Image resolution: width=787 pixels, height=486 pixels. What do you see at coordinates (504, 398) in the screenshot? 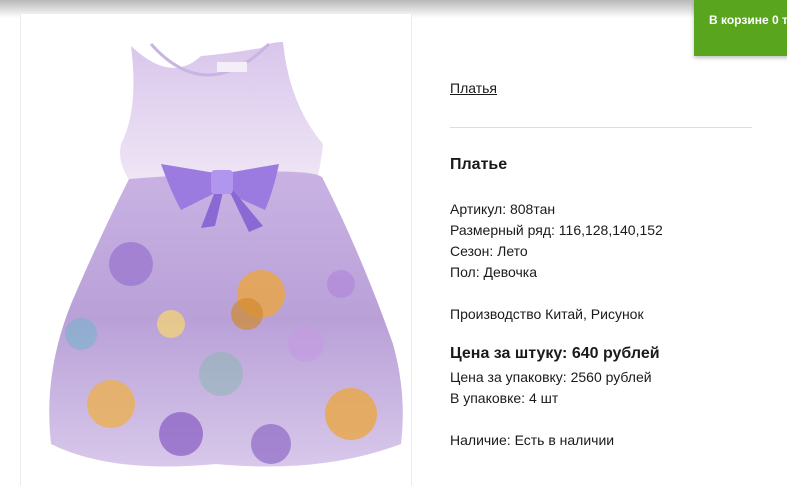
I see `pack-quantity: В упаковке: 4 шт` at bounding box center [504, 398].